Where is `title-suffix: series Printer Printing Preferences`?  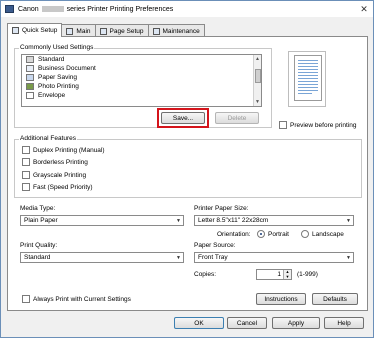 title-suffix: series Printer Printing Preferences is located at coordinates (120, 9).